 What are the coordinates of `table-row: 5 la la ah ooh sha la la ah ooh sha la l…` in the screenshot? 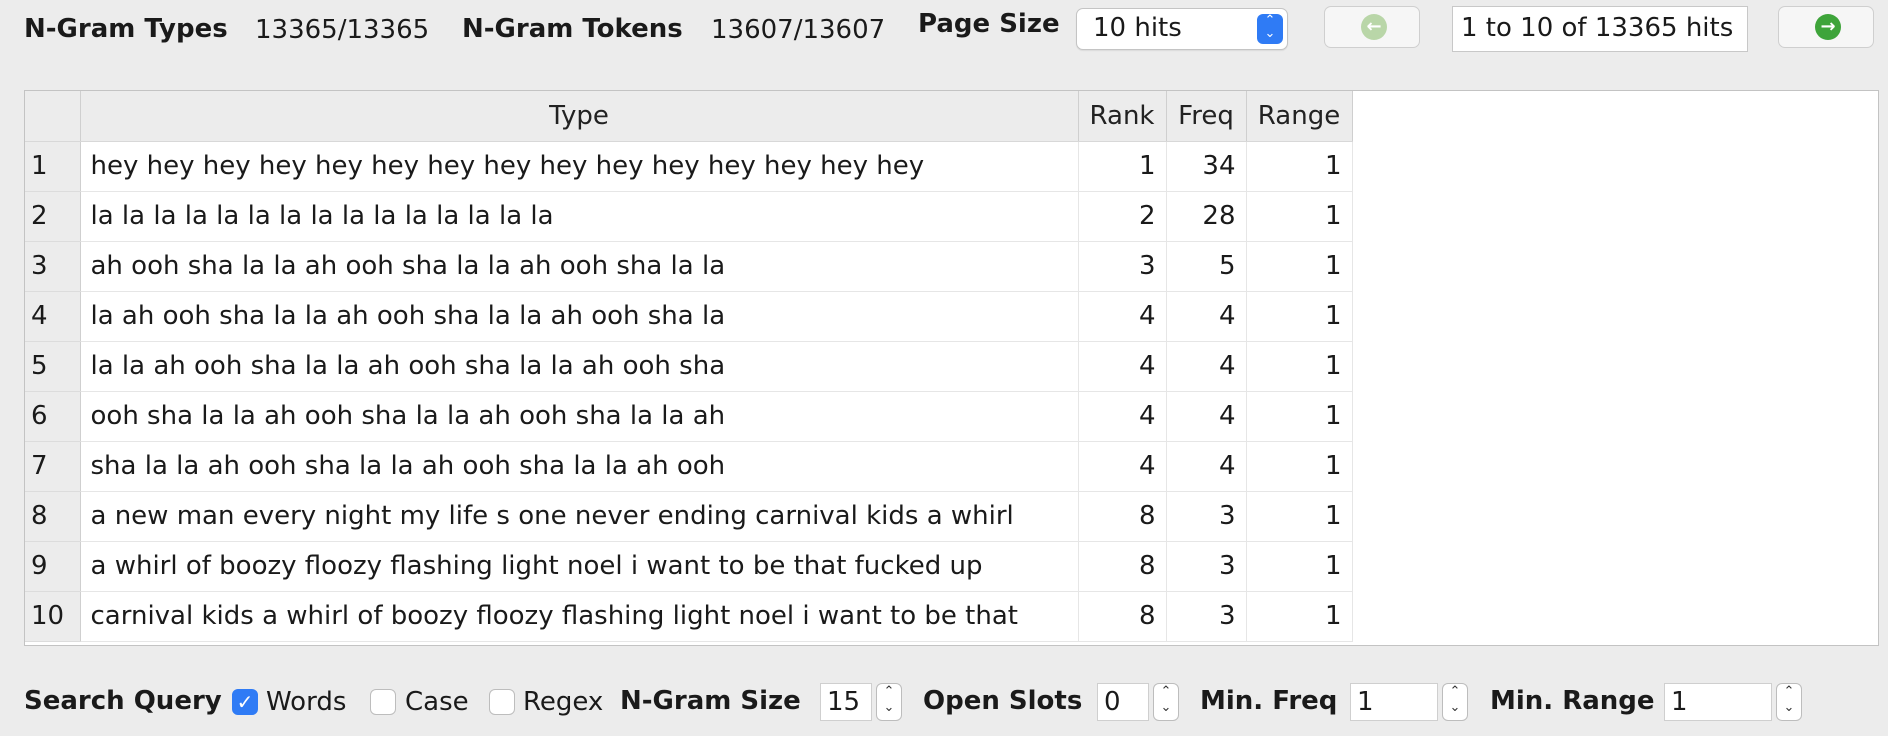 It's located at (689, 366).